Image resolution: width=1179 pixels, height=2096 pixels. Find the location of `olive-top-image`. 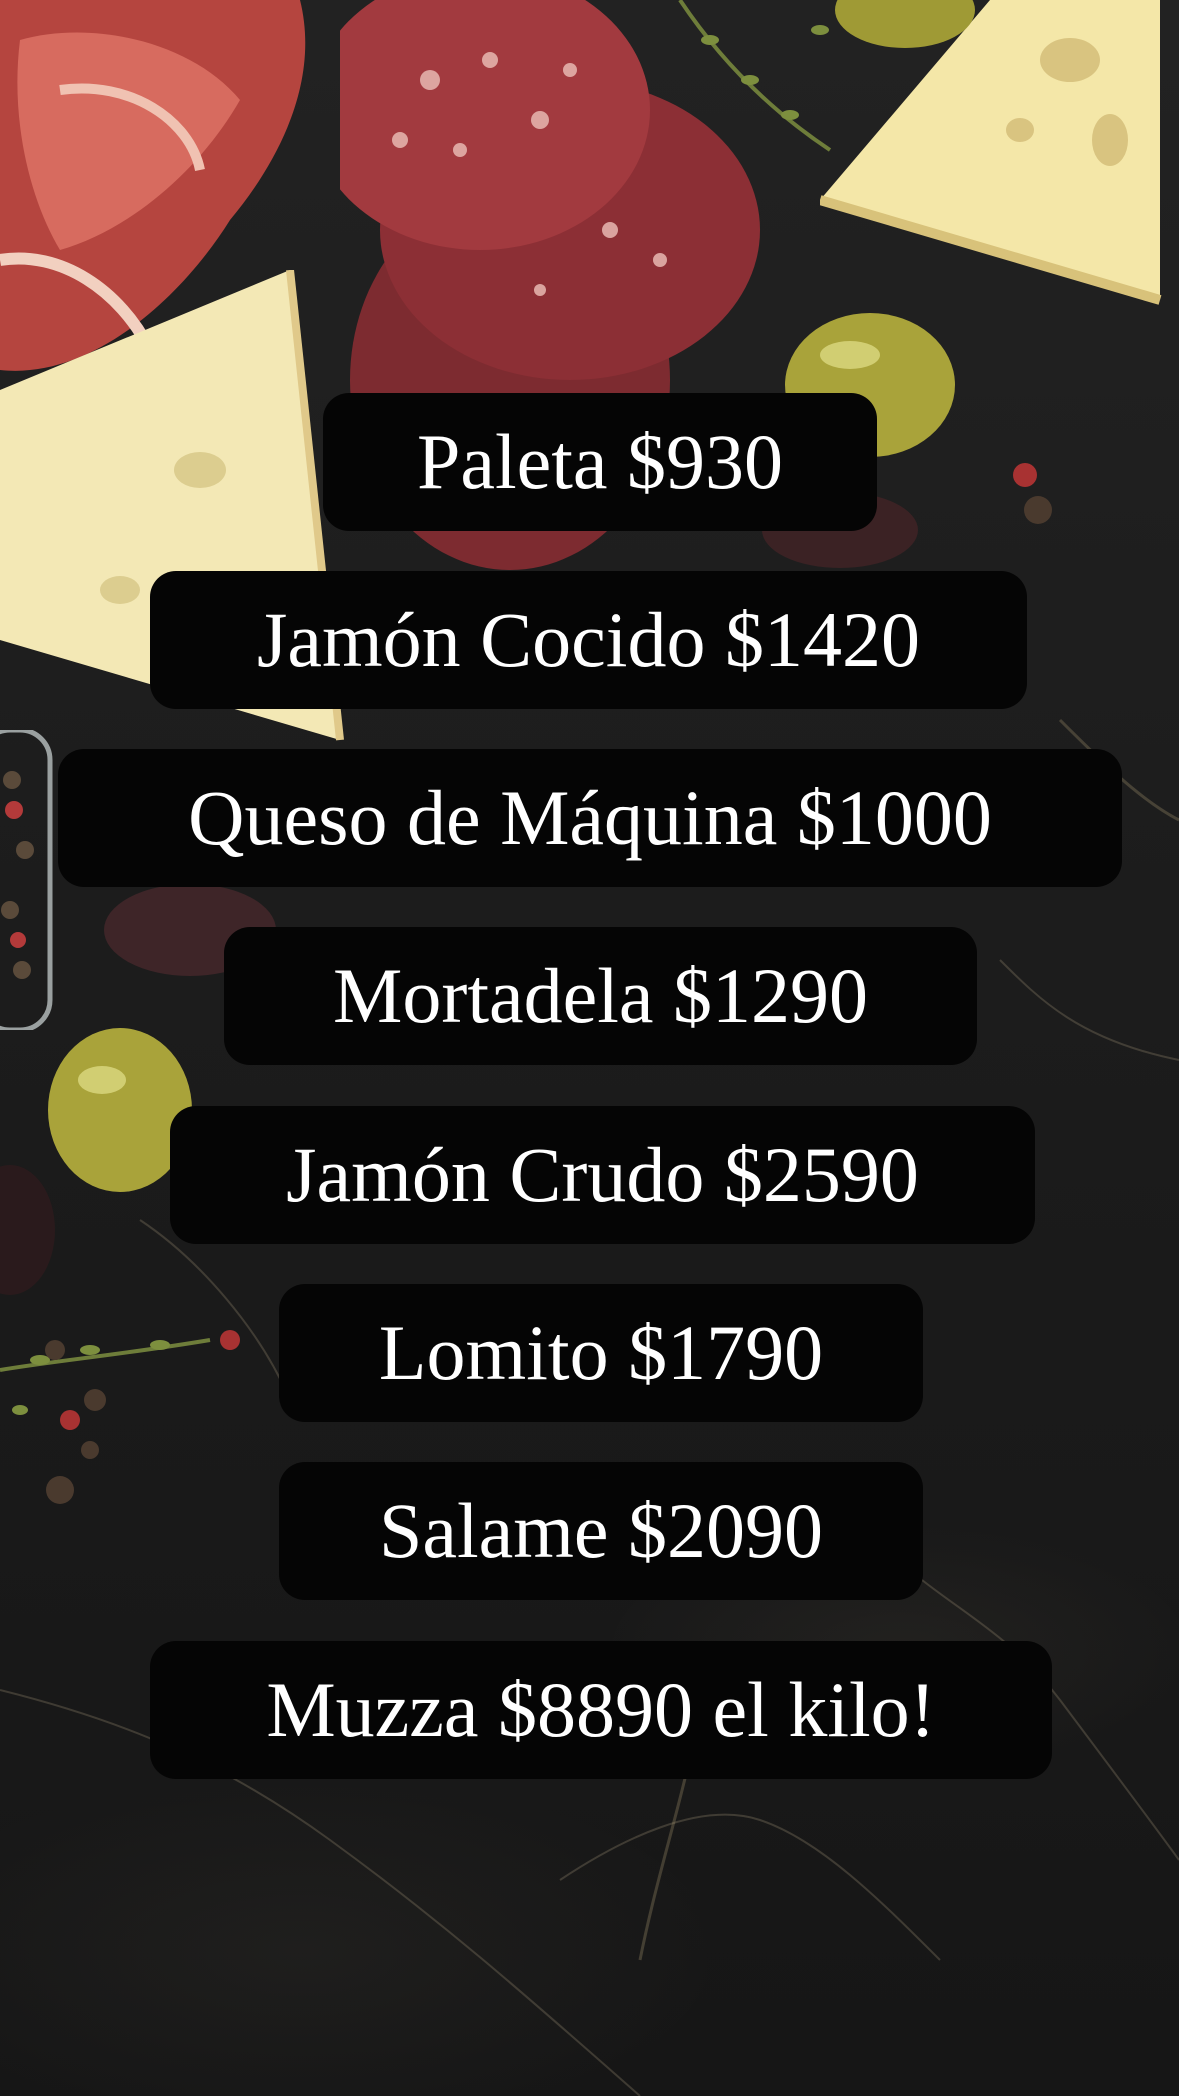

olive-top-image is located at coordinates (905, 24).